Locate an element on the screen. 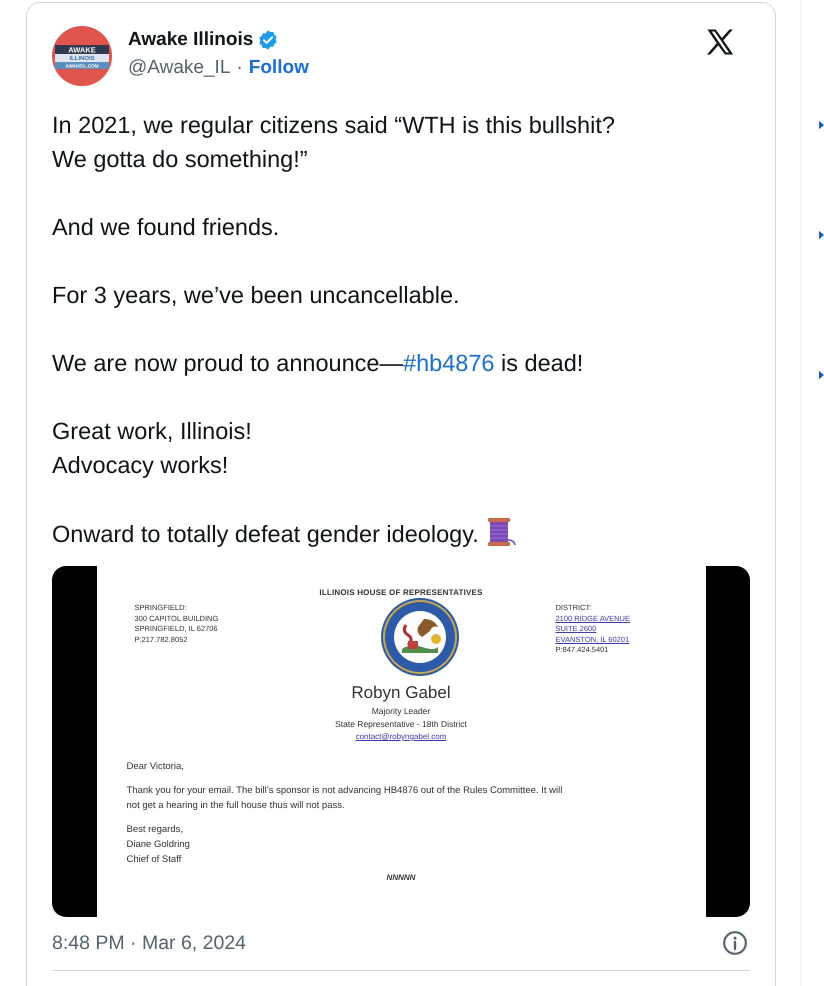  author-handle: @Awake_IL is located at coordinates (179, 68).